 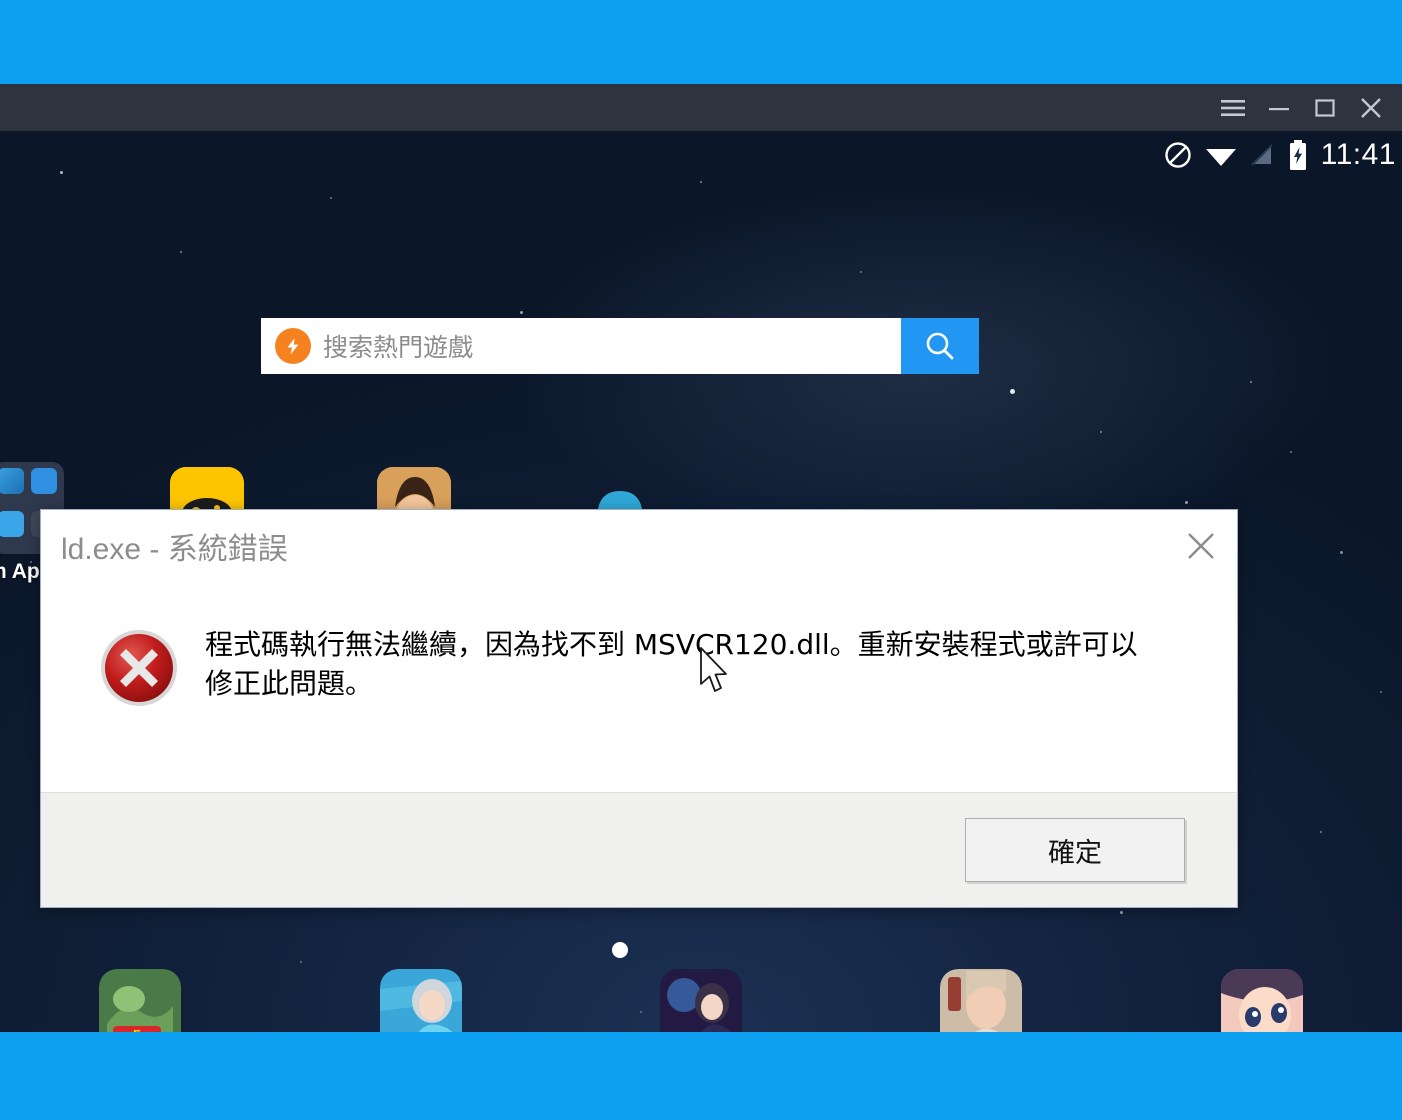 I want to click on wifi-icon, so click(x=1221, y=155).